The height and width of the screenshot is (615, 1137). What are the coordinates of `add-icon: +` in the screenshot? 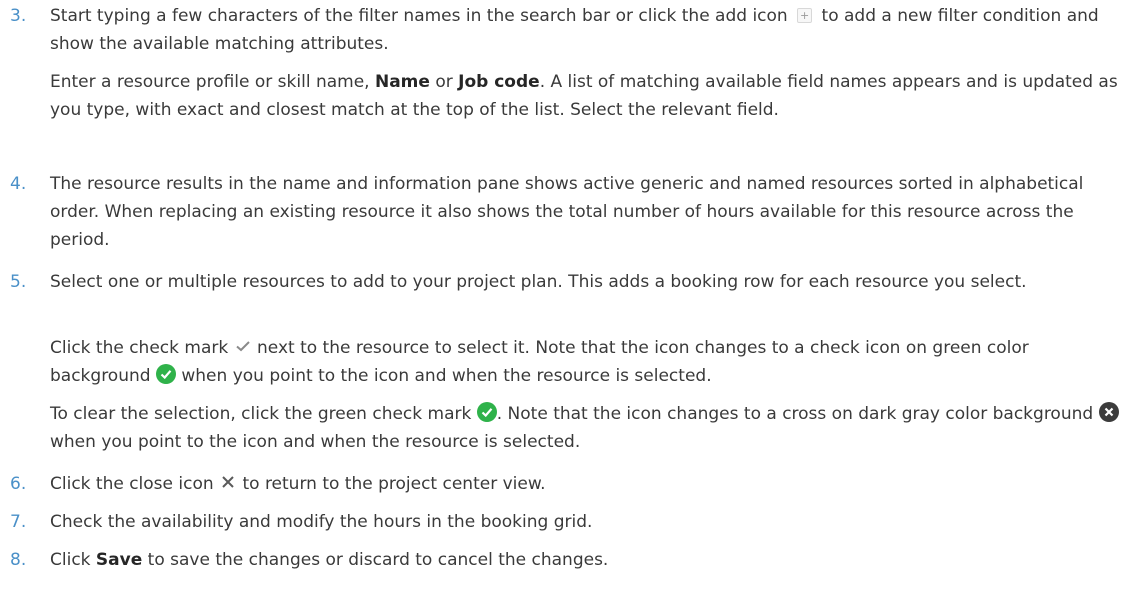 It's located at (805, 15).